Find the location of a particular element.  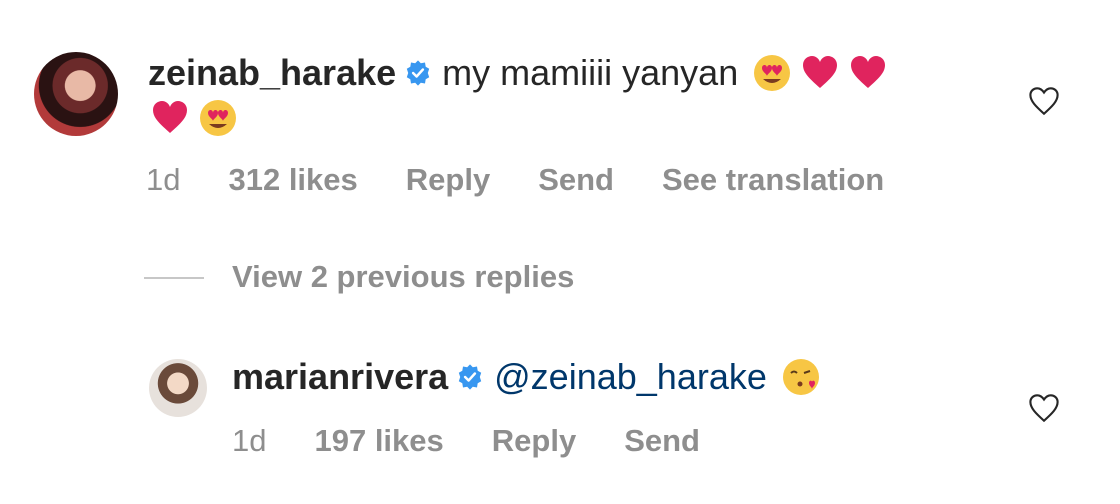

likes-count: 197 likes is located at coordinates (378, 441).